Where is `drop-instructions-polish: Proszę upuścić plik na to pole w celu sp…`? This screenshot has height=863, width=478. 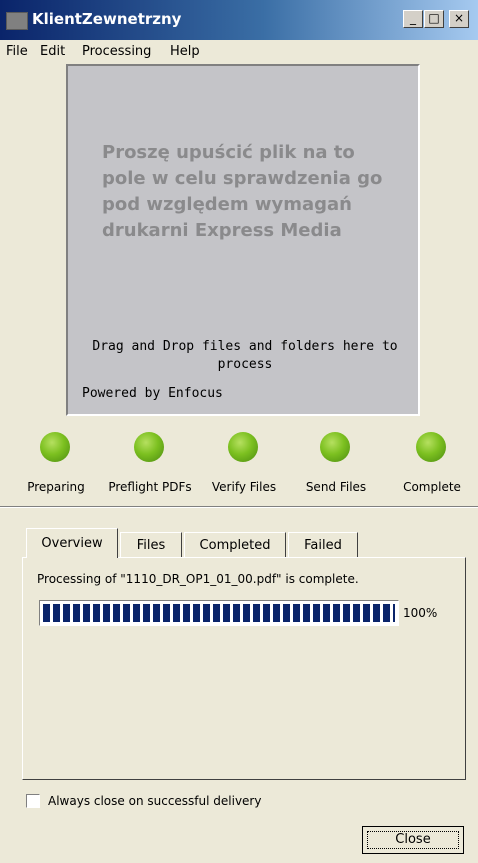 drop-instructions-polish: Proszę upuścić plik na to pole w celu sp… is located at coordinates (242, 191).